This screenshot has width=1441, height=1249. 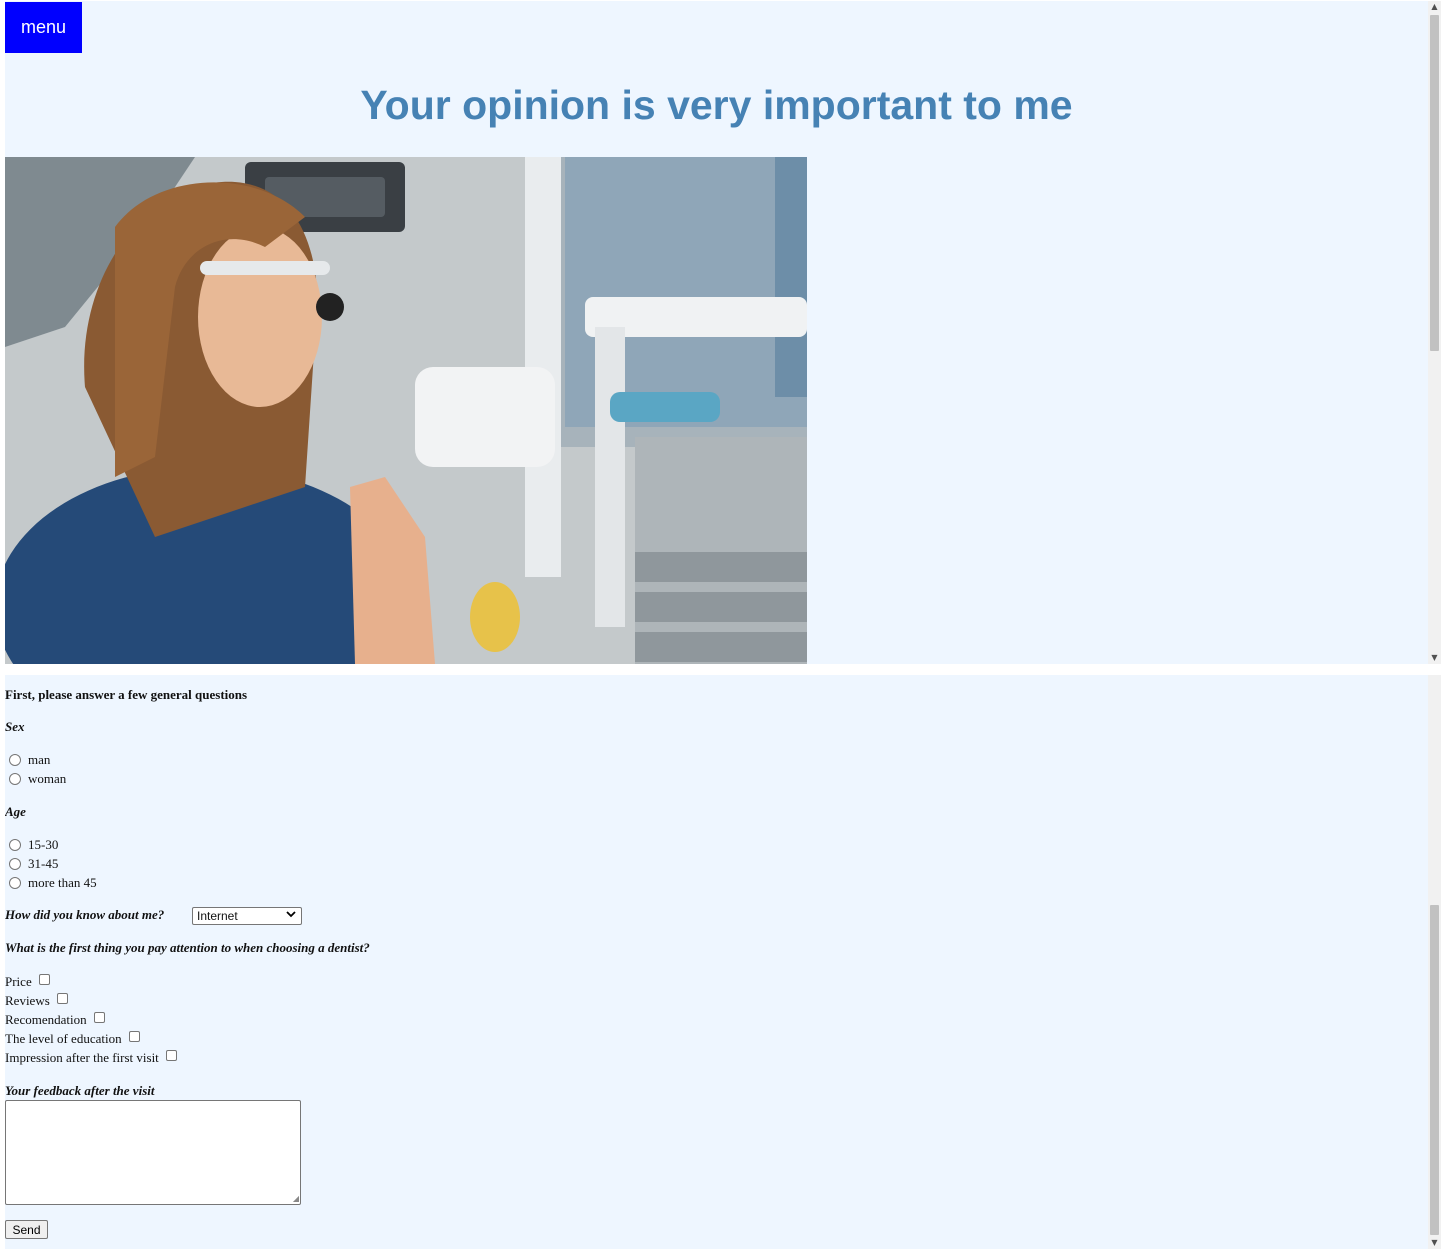 What do you see at coordinates (46, 1019) in the screenshot?
I see `checkbox-label: Recomendation` at bounding box center [46, 1019].